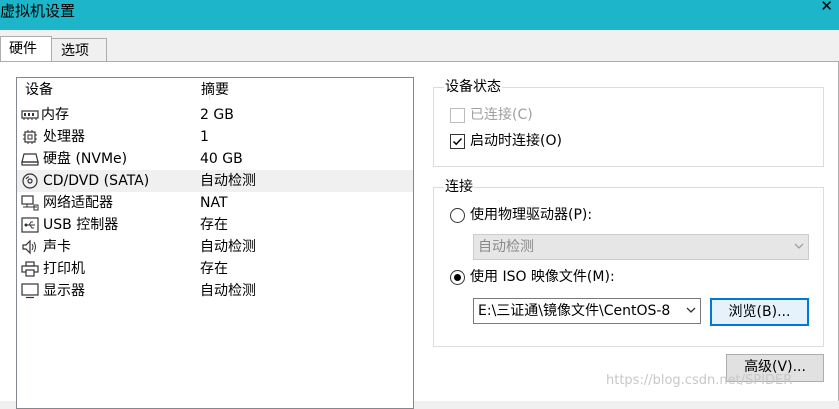 The width and height of the screenshot is (839, 409). What do you see at coordinates (699, 380) in the screenshot?
I see `watermark-text: https://blog.csdn.net/SPIDER` at bounding box center [699, 380].